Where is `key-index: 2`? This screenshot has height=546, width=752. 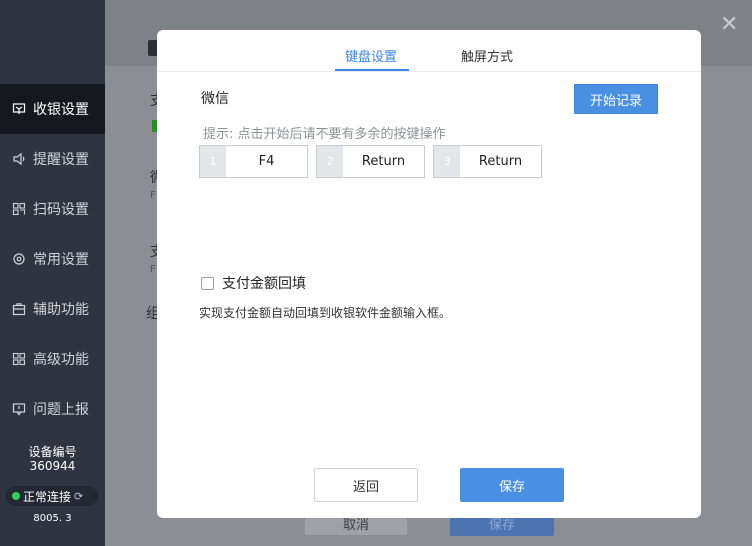
key-index: 2 is located at coordinates (330, 161).